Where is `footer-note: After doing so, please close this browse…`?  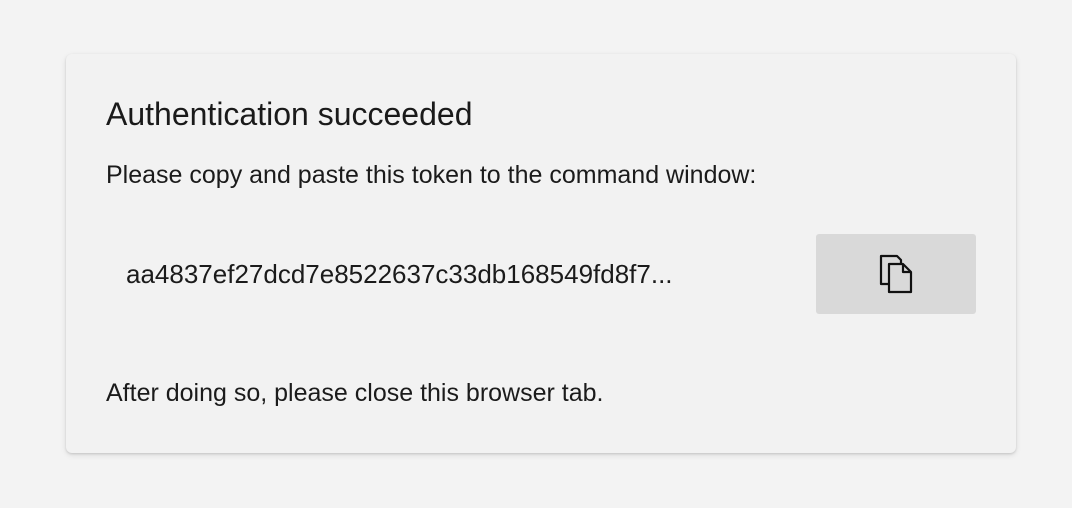
footer-note: After doing so, please close this browse… is located at coordinates (355, 393).